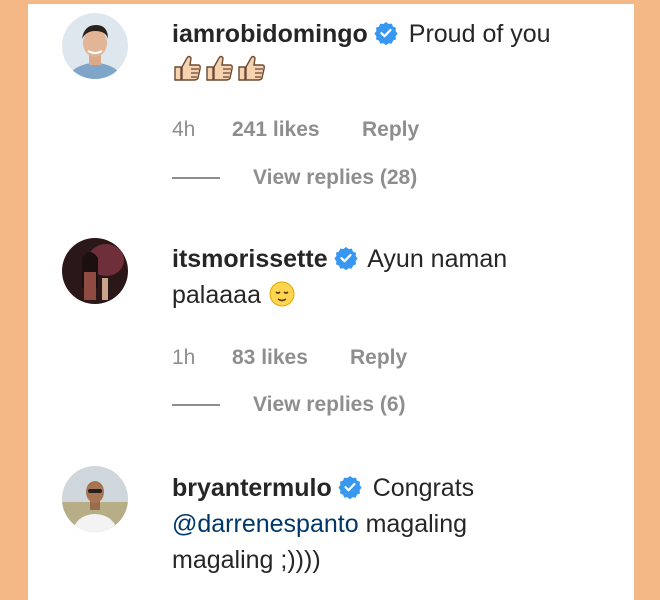 Image resolution: width=660 pixels, height=600 pixels. Describe the element at coordinates (416, 524) in the screenshot. I see `comment-text-line2: magaling` at that location.